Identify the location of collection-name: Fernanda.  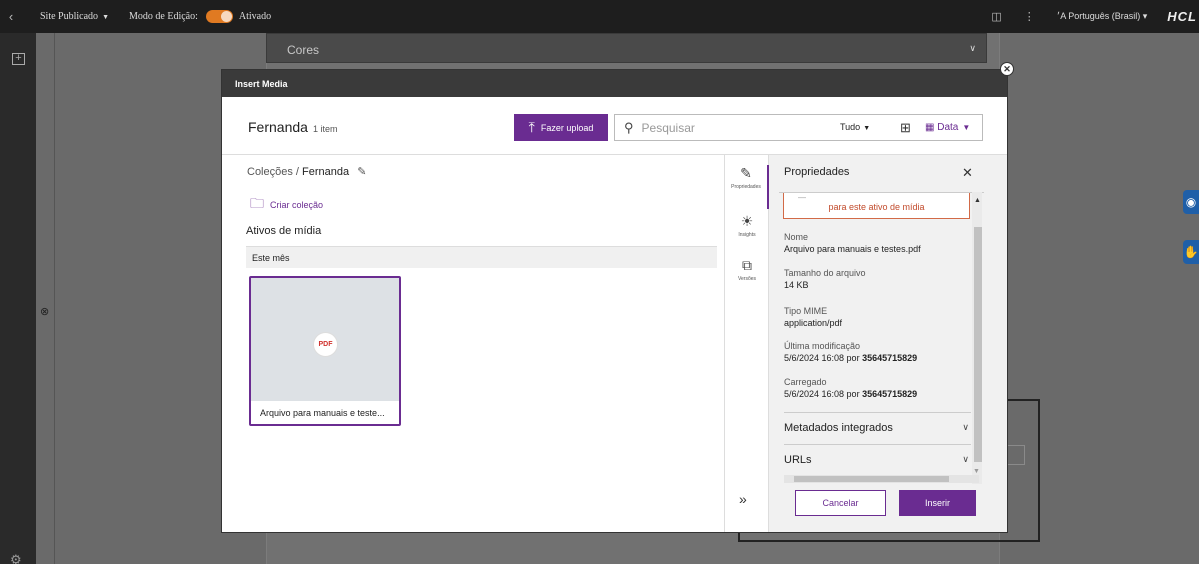
(278, 127).